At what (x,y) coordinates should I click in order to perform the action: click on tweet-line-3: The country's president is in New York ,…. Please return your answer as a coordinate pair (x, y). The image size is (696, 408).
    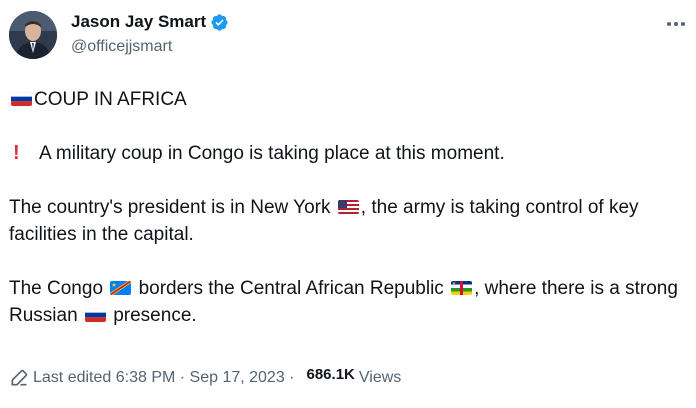
    Looking at the image, I should click on (324, 221).